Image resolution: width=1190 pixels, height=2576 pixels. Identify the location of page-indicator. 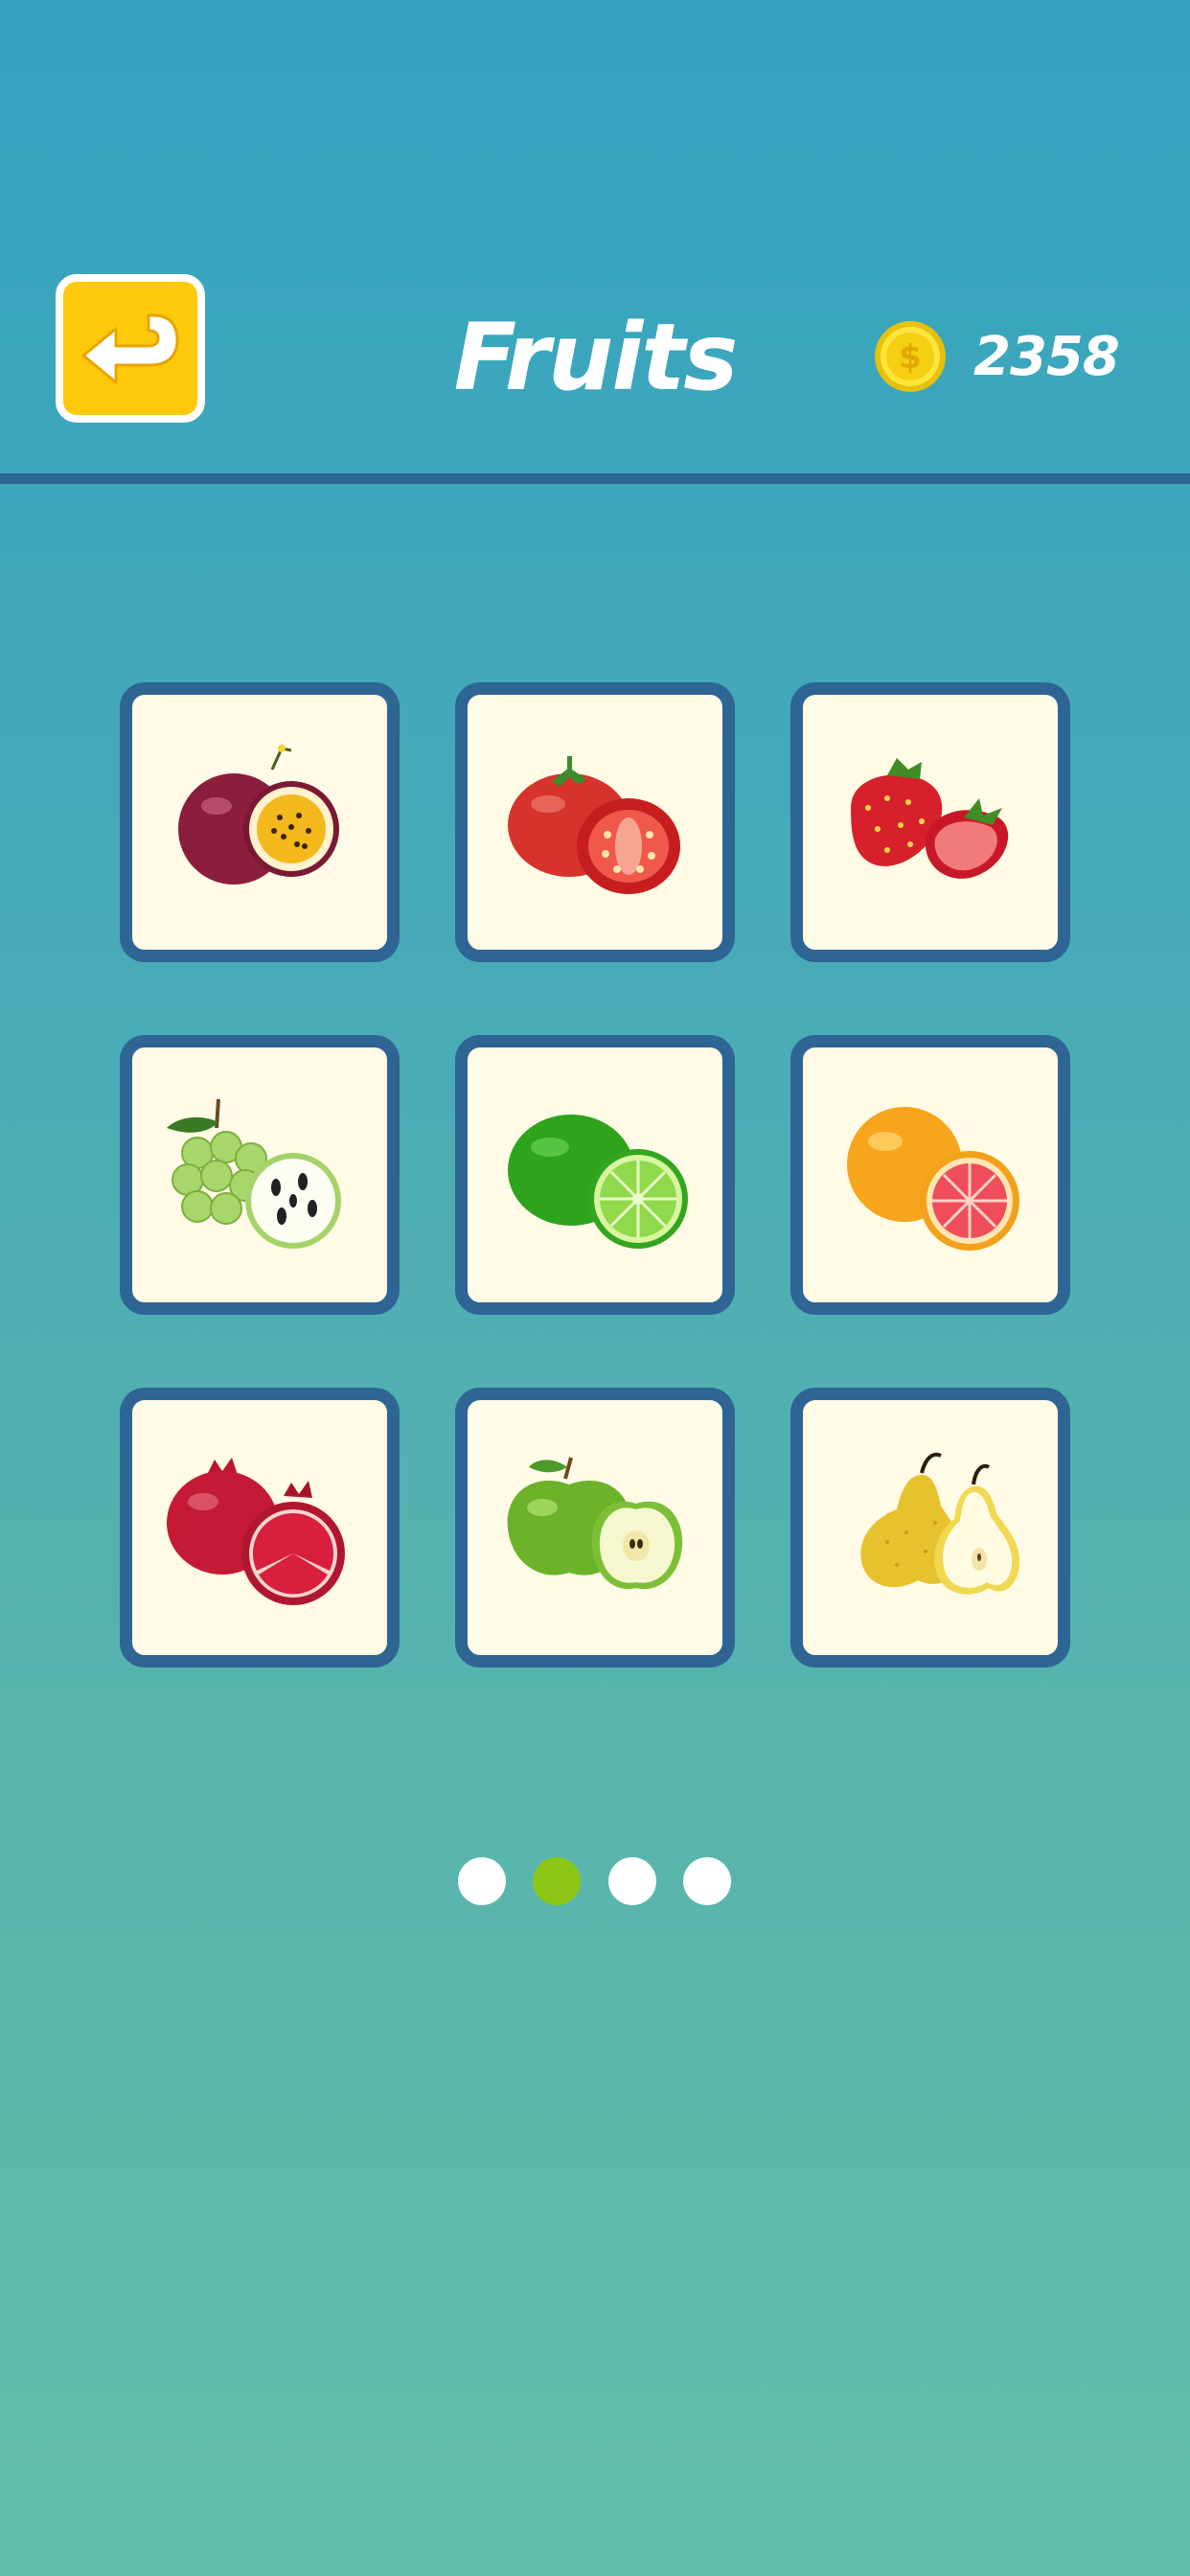
(595, 1882).